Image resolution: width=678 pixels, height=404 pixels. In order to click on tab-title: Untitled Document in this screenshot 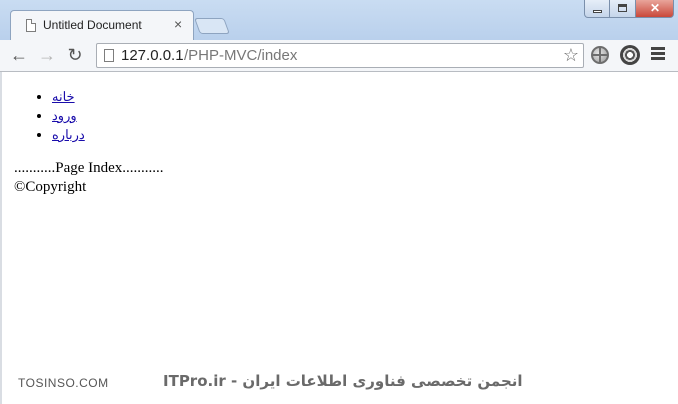, I will do `click(92, 25)`.